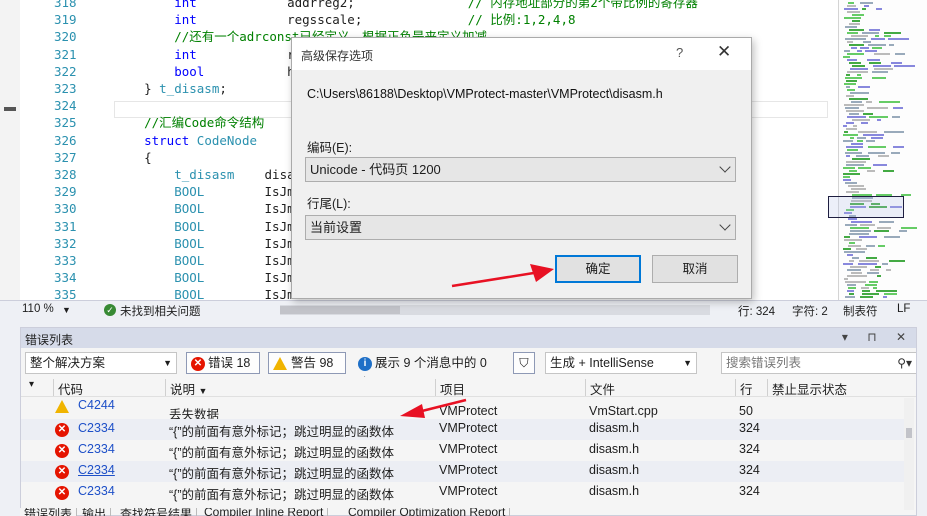  Describe the element at coordinates (520, 227) in the screenshot. I see `line-ending-select: 当前设置` at that location.